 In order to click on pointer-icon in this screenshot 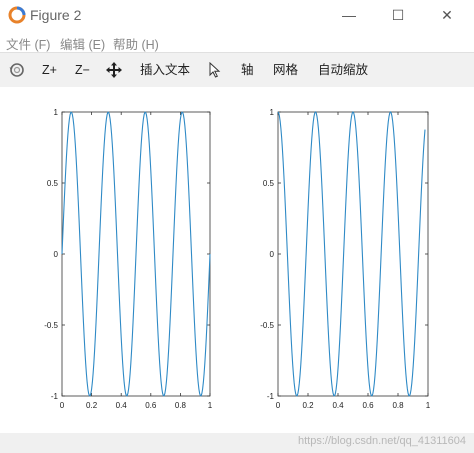, I will do `click(215, 70)`.